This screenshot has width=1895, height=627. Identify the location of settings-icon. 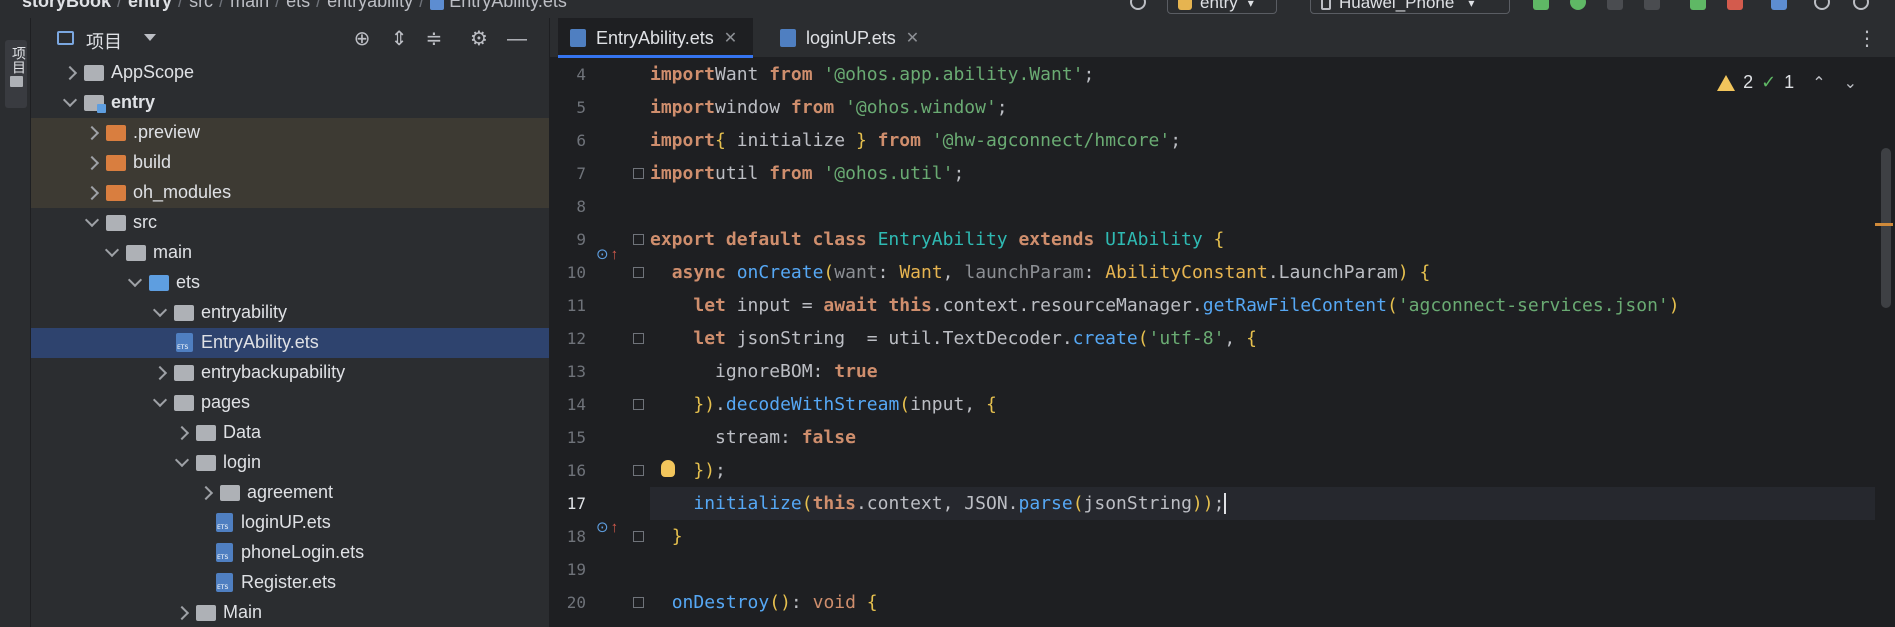
(1138, 5).